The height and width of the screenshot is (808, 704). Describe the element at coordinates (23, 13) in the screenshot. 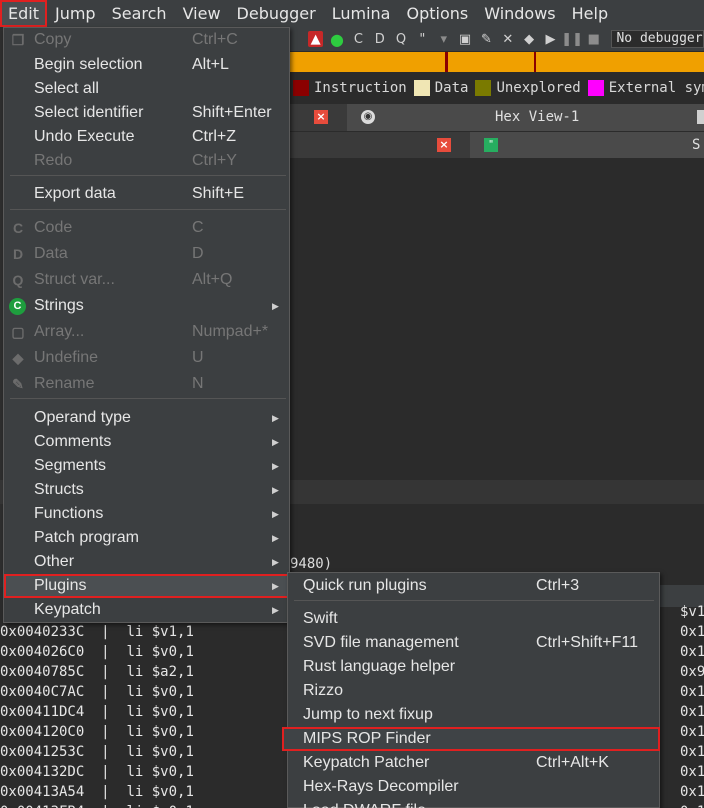

I see `menu-edit: Edit` at that location.